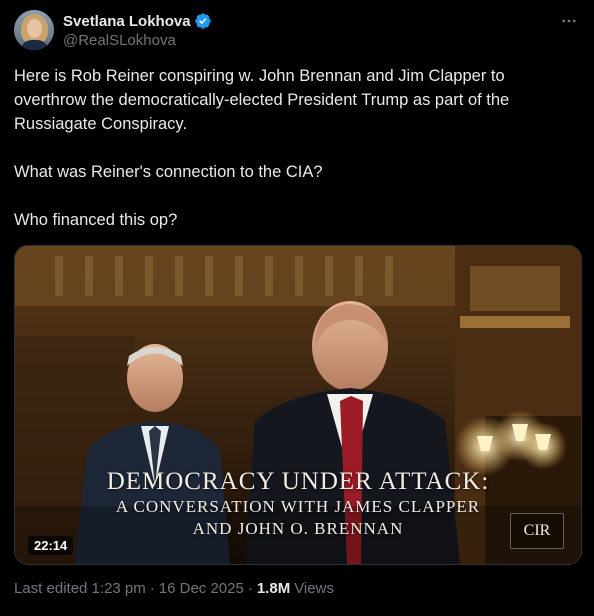 The width and height of the screenshot is (594, 616). I want to click on author-handle: @RealSLokhova, so click(119, 40).